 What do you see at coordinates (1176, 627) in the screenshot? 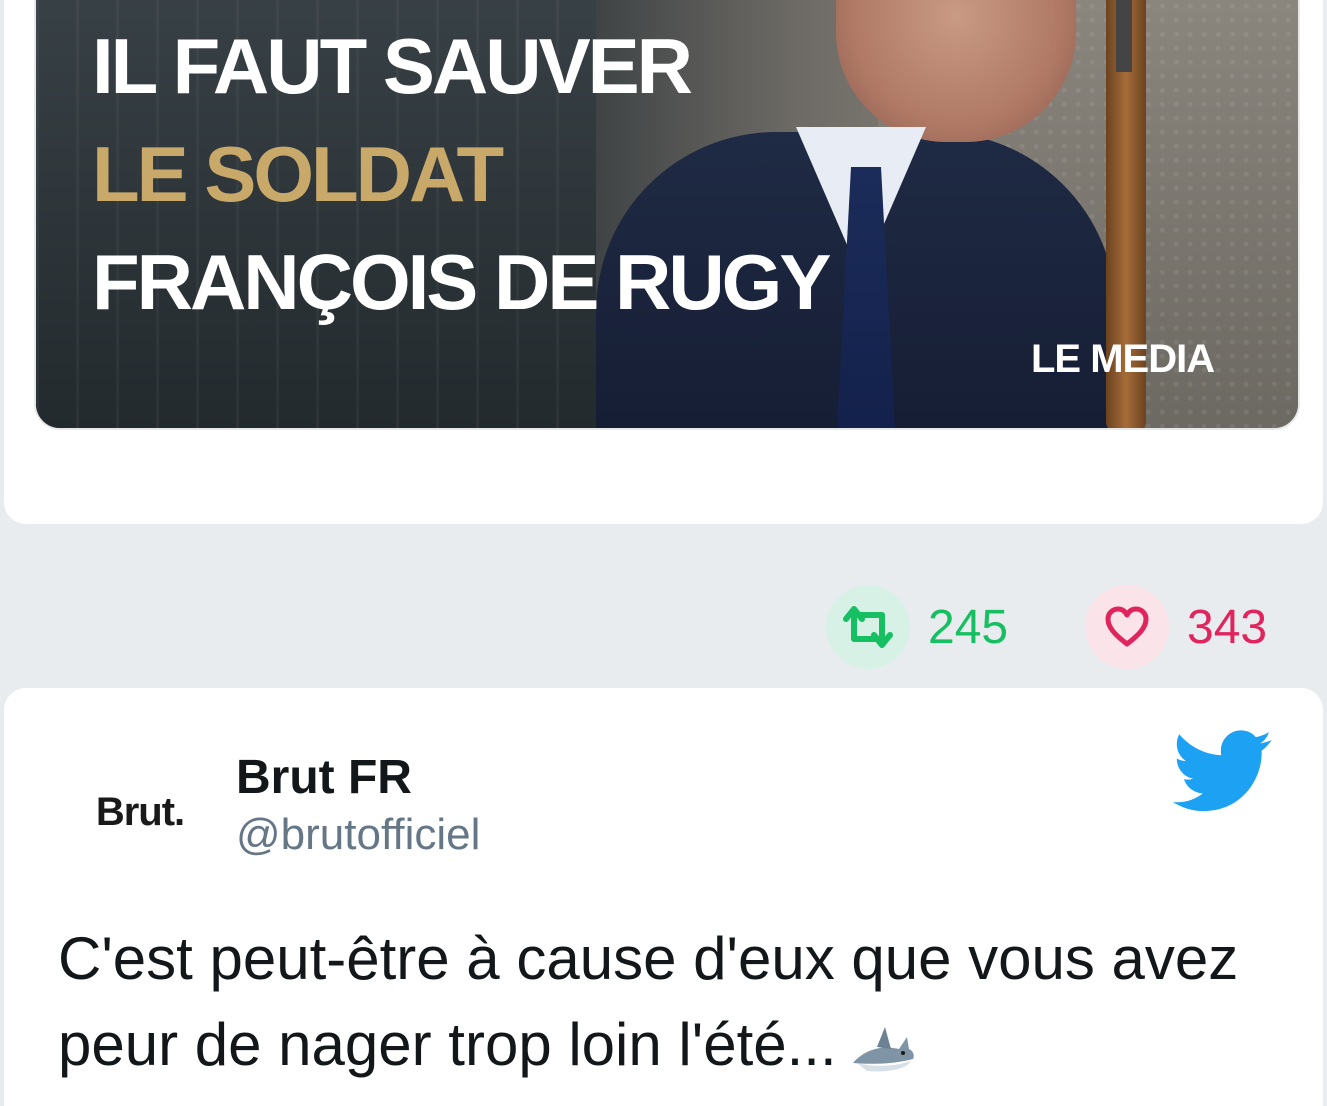
I see `like-button: 343` at bounding box center [1176, 627].